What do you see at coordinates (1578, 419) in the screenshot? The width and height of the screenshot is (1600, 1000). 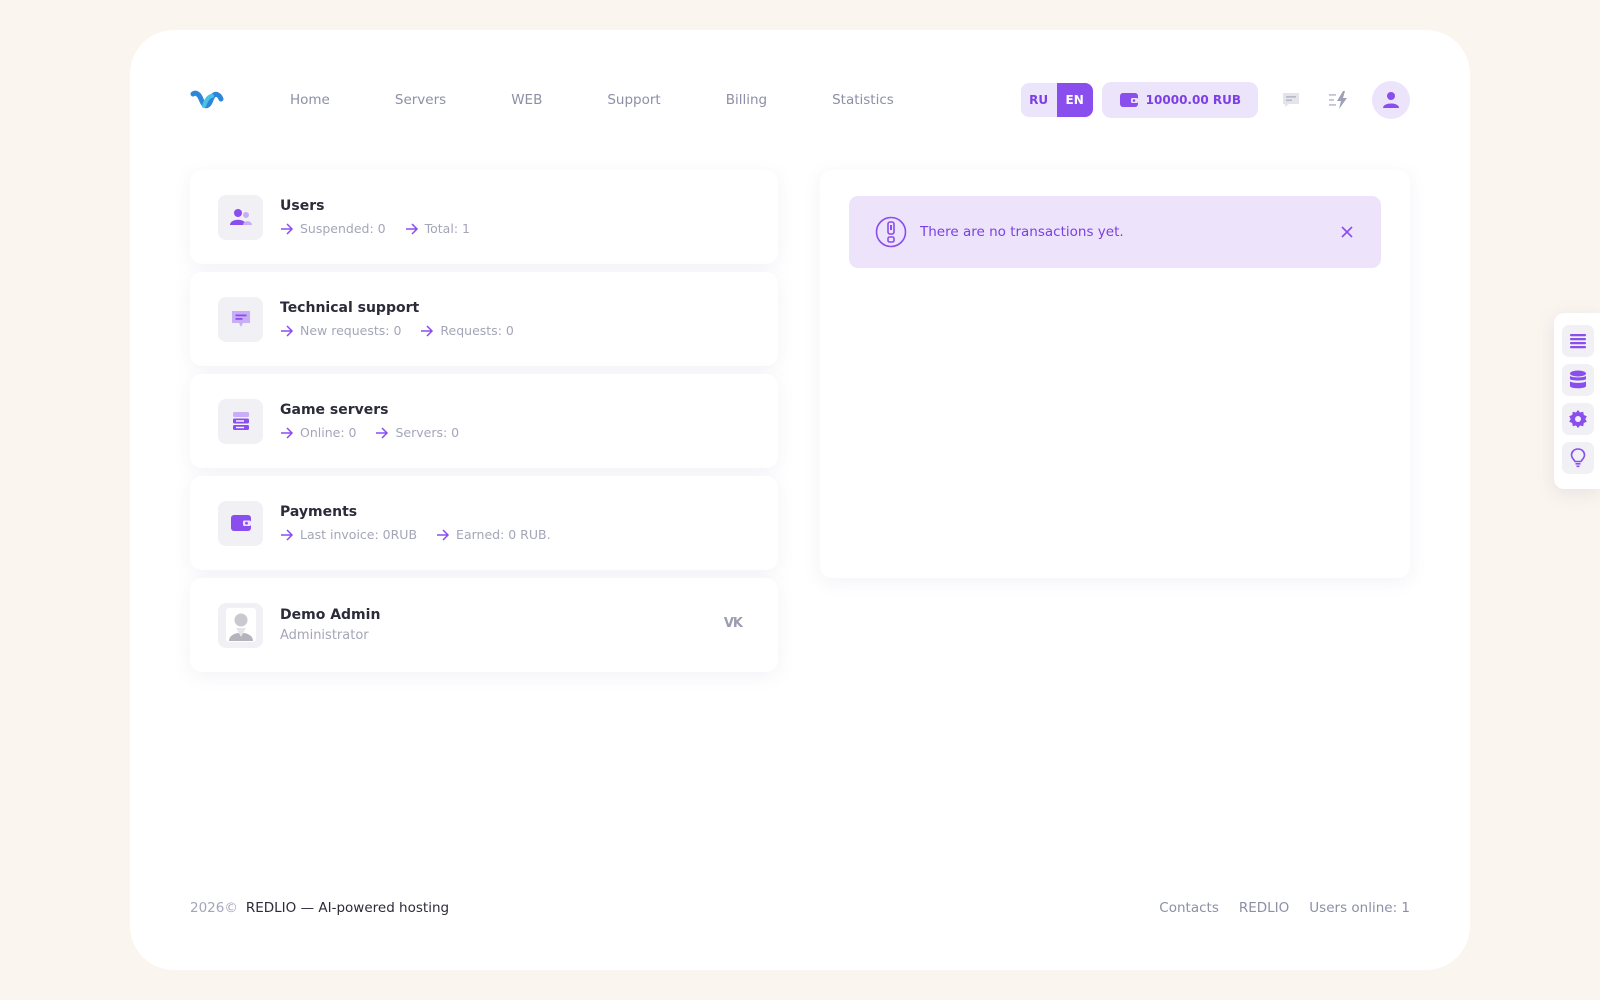 I see `gear-icon` at bounding box center [1578, 419].